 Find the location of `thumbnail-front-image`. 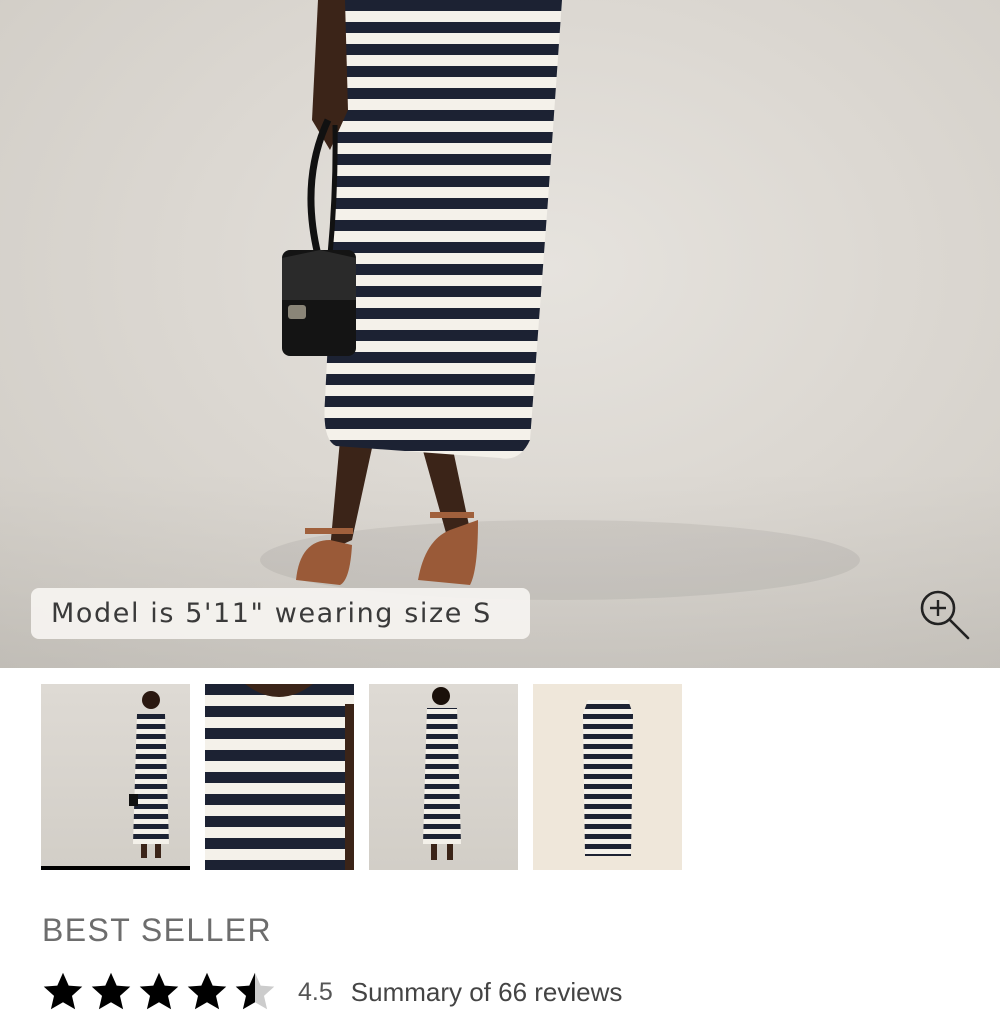

thumbnail-front-image is located at coordinates (149, 774).